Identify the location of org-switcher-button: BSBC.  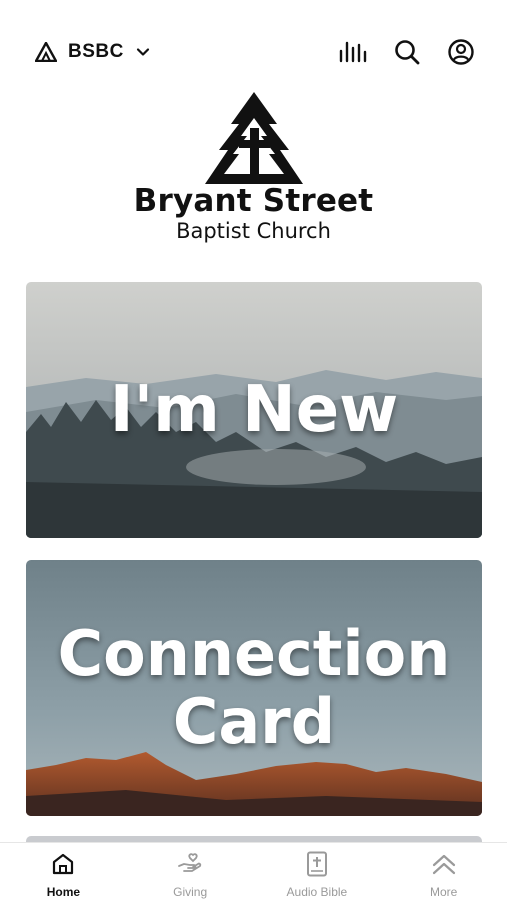
(92, 52).